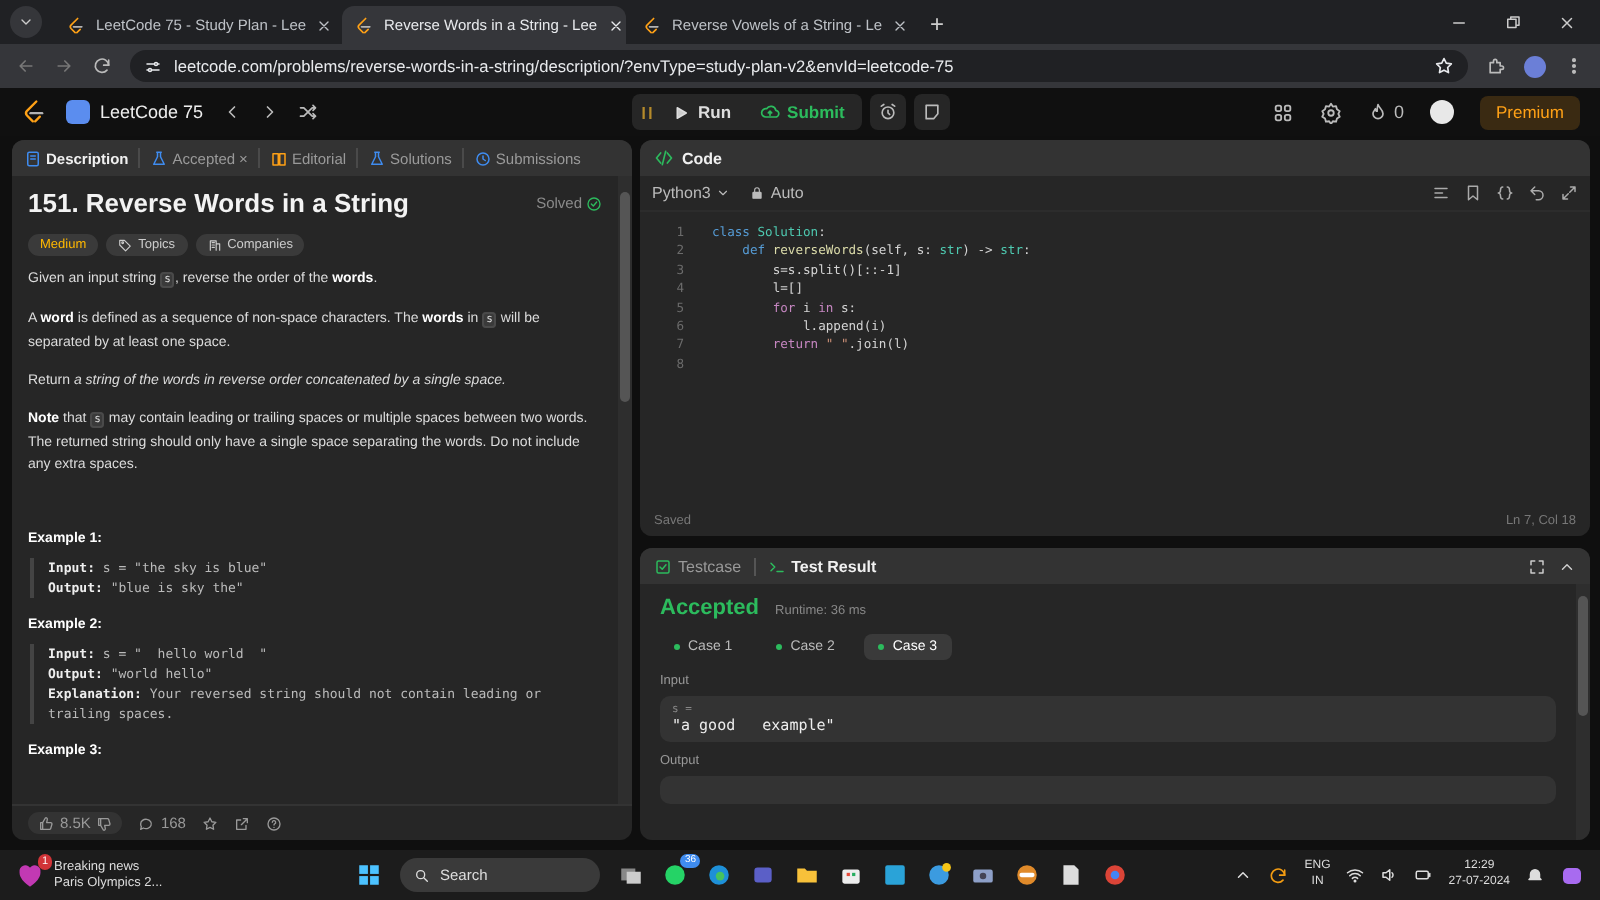  What do you see at coordinates (153, 66) in the screenshot?
I see `site-settings-icon` at bounding box center [153, 66].